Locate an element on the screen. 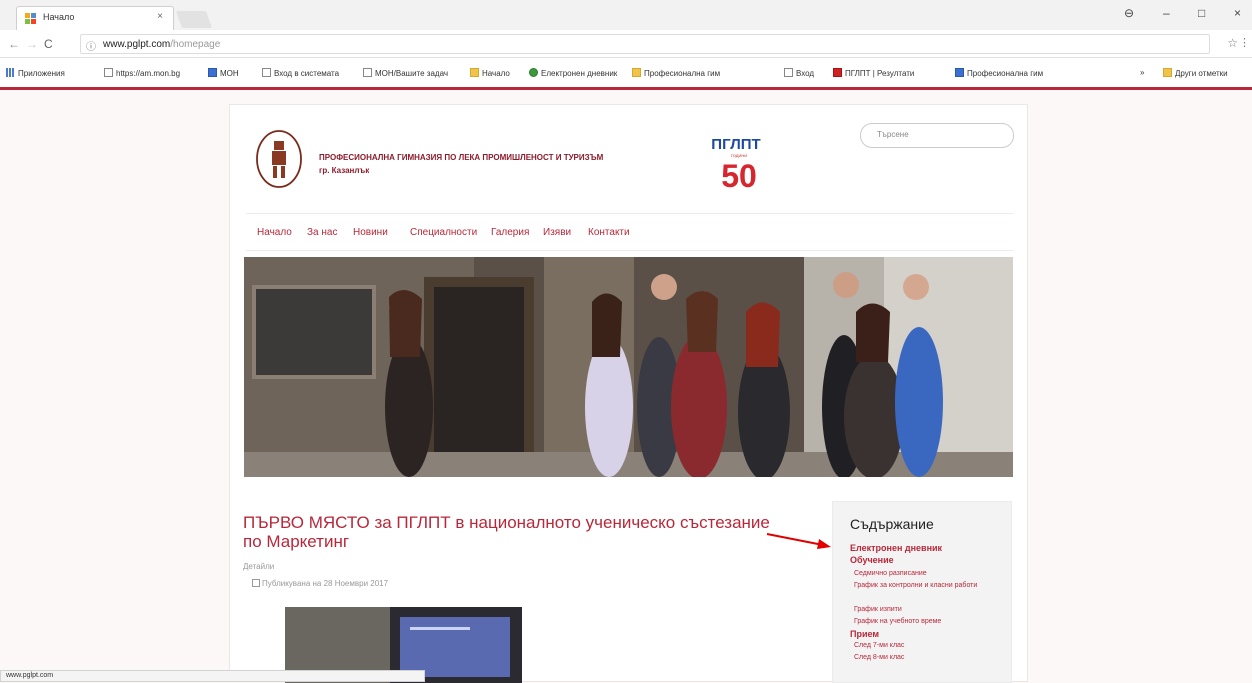 This screenshot has height=683, width=1252. address-bar: ← → C ⓘ www.pglpt.com/homepage ☆ ⋮ is located at coordinates (626, 44).